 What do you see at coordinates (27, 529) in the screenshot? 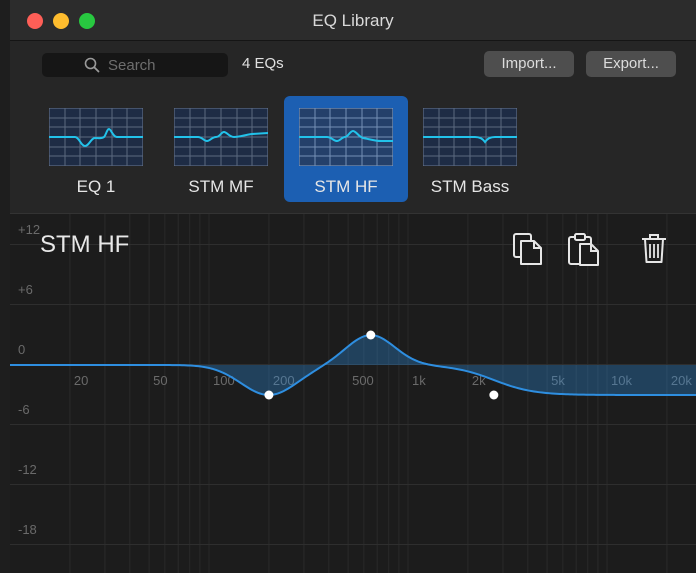
I see `db-axis-label: -18` at bounding box center [27, 529].